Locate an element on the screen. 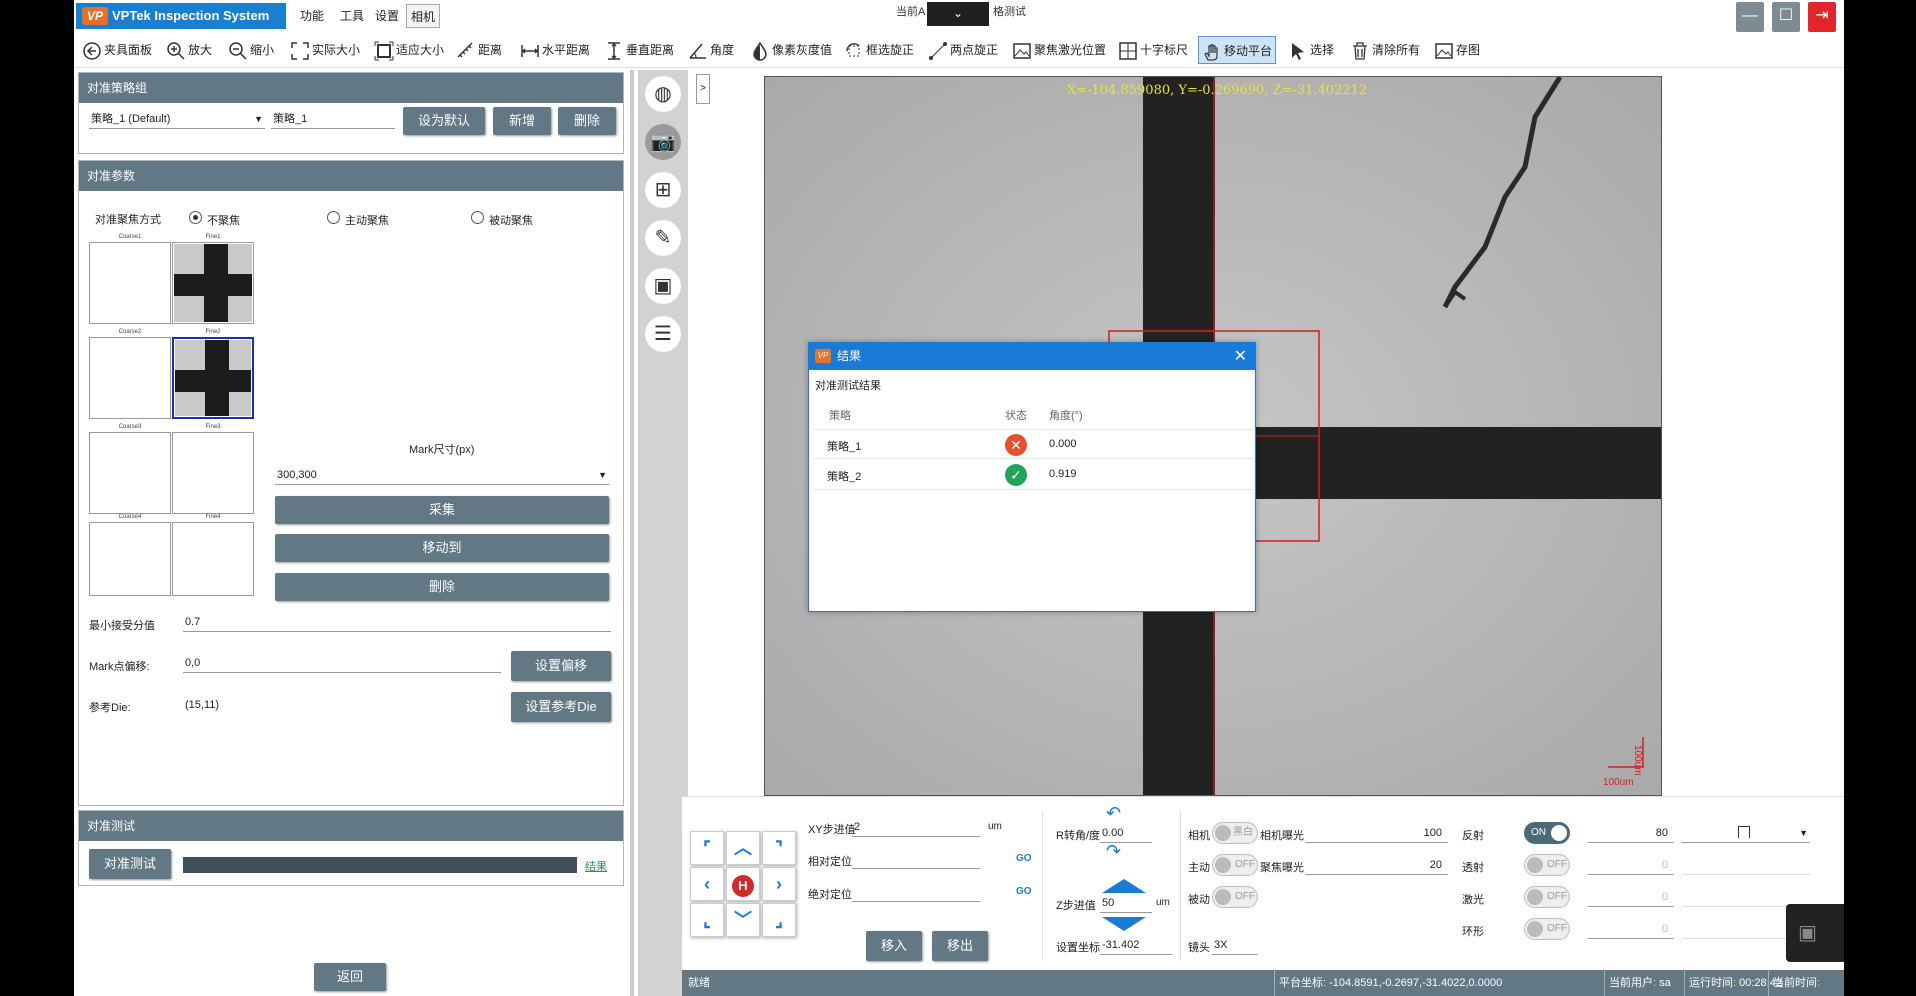 The width and height of the screenshot is (1916, 996). radio-passive-focus is located at coordinates (477, 217).